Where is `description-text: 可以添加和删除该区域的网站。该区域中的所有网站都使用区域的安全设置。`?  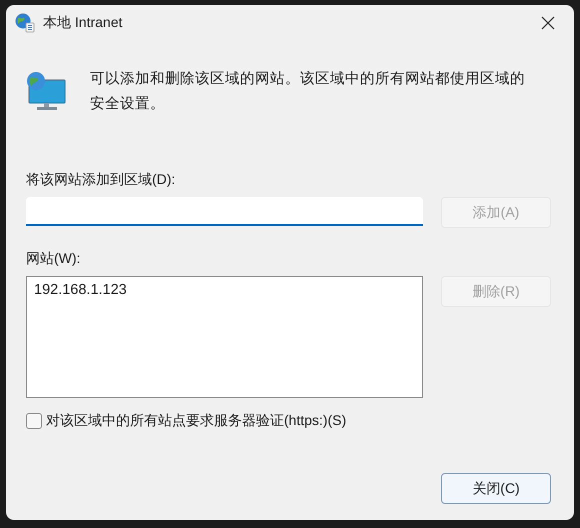
description-text: 可以添加和删除该区域的网站。该区域中的所有网站都使用区域的安全设置。 is located at coordinates (308, 92).